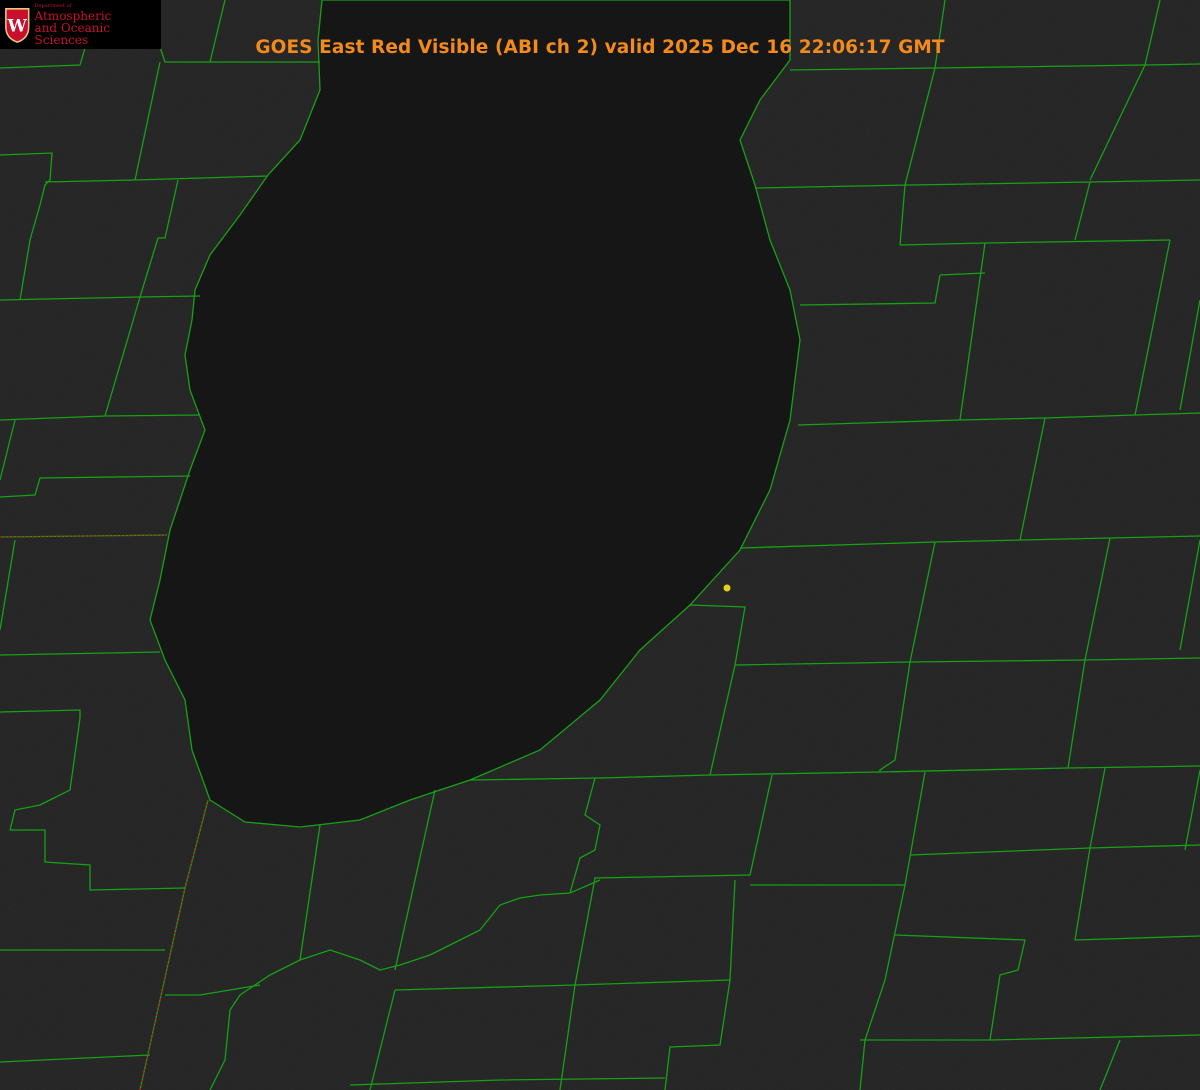 This screenshot has height=1090, width=1200. I want to click on svg-text: W, so click(17, 26).